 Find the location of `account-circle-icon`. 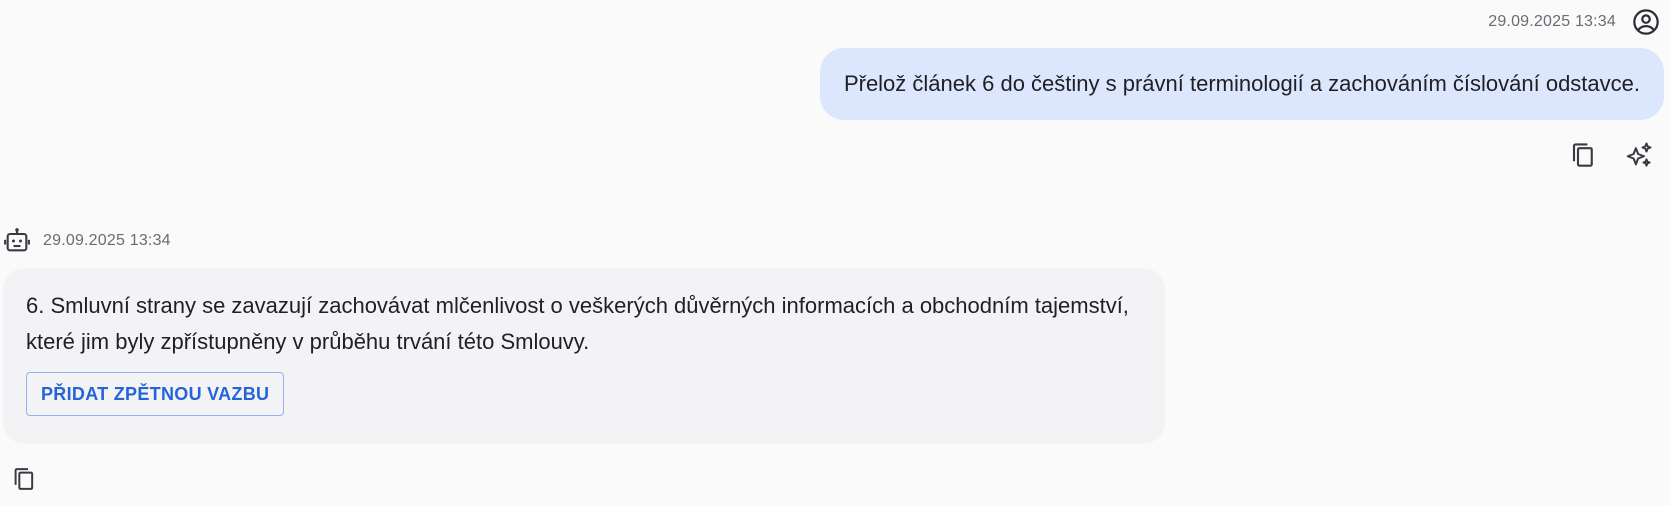

account-circle-icon is located at coordinates (1646, 22).